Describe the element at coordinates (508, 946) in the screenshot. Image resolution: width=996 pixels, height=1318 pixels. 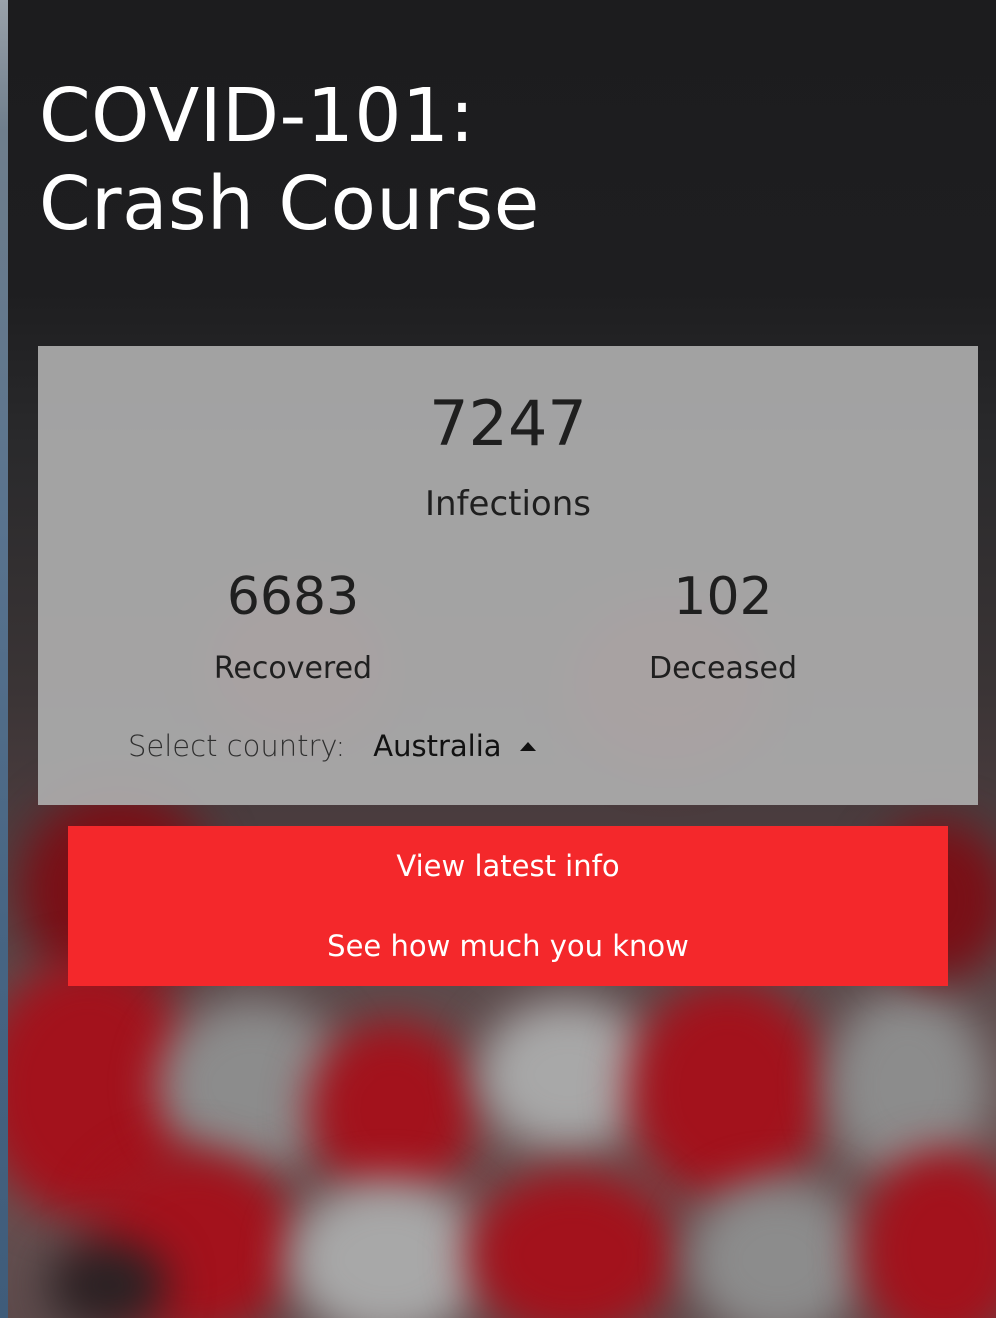
I see `quiz-button: See how much you know` at that location.